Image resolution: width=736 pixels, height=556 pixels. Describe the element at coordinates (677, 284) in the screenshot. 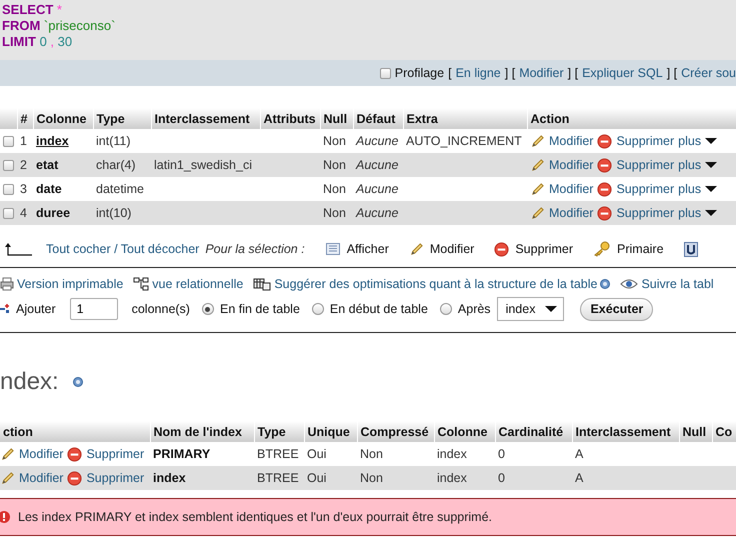

I see `table-link: Suivre la tabl` at that location.